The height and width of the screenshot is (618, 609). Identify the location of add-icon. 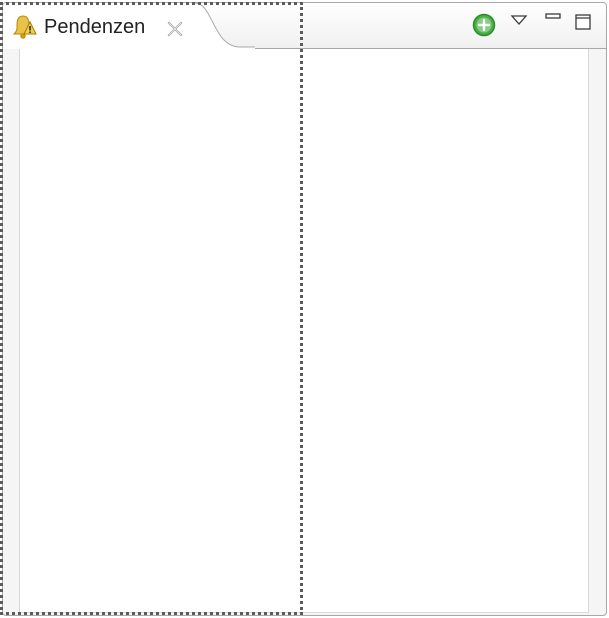
(484, 25).